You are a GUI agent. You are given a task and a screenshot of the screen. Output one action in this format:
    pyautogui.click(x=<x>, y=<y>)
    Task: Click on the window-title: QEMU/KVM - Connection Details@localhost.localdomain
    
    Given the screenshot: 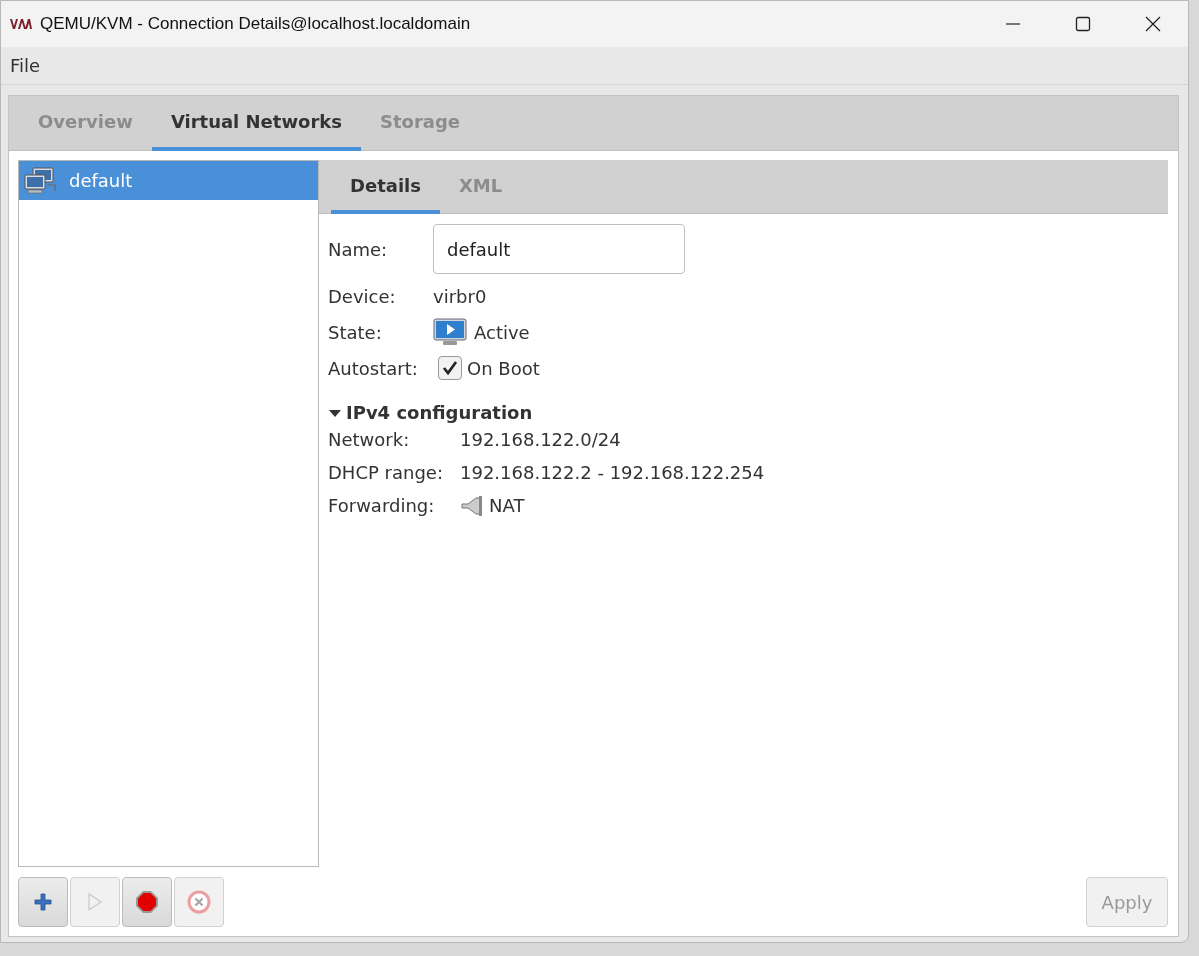 What is the action you would take?
    pyautogui.click(x=255, y=24)
    